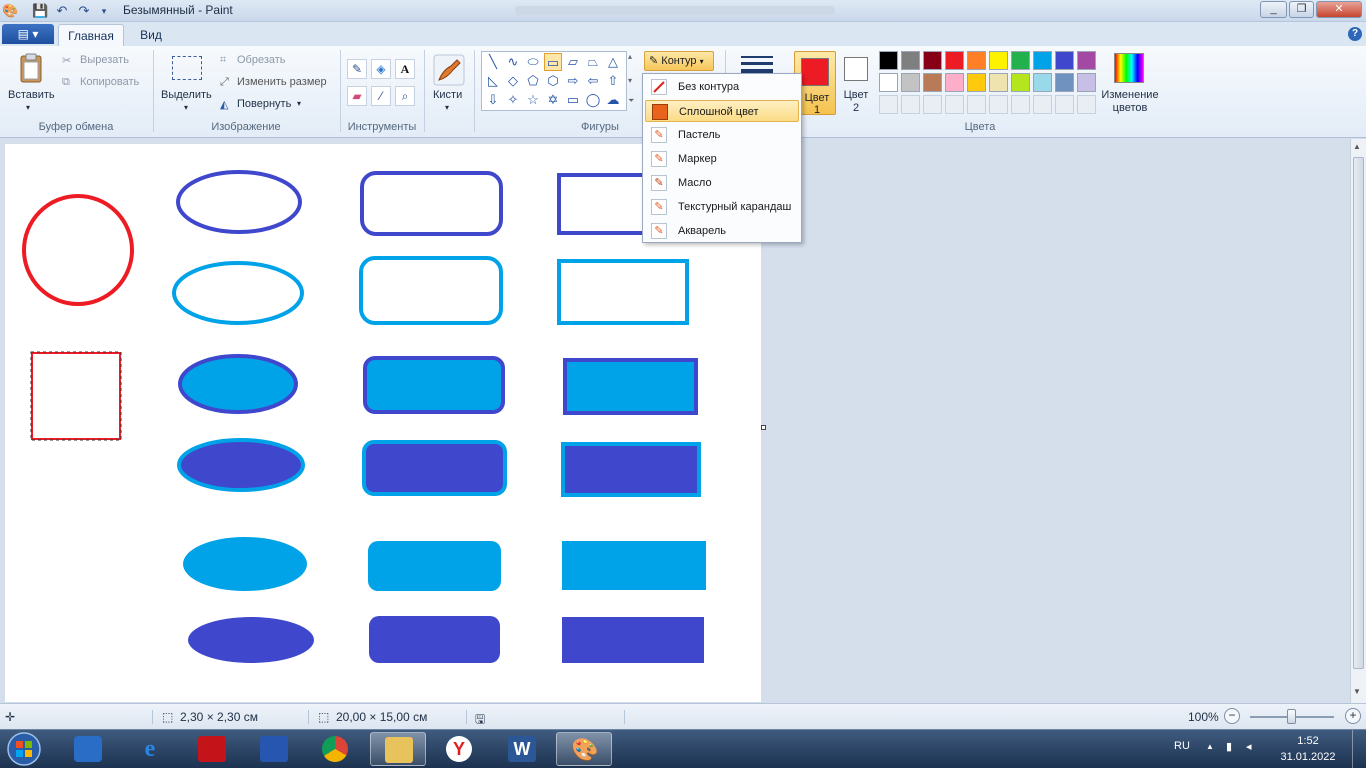 The image size is (1366, 768). I want to click on taskbar-file-app, so click(274, 749).